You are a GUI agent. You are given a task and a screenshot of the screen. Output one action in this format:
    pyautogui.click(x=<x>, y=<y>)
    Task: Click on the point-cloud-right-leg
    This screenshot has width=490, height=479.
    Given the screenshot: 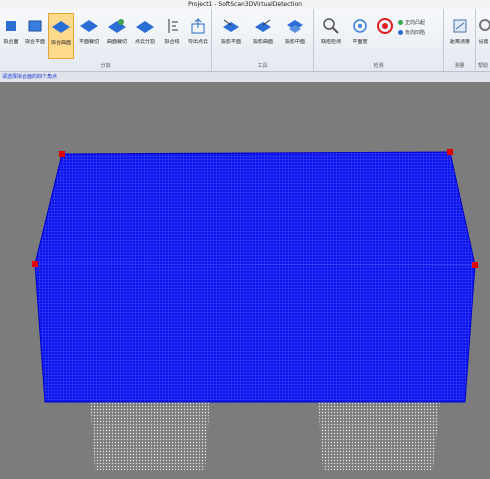 What is the action you would take?
    pyautogui.click(x=379, y=435)
    